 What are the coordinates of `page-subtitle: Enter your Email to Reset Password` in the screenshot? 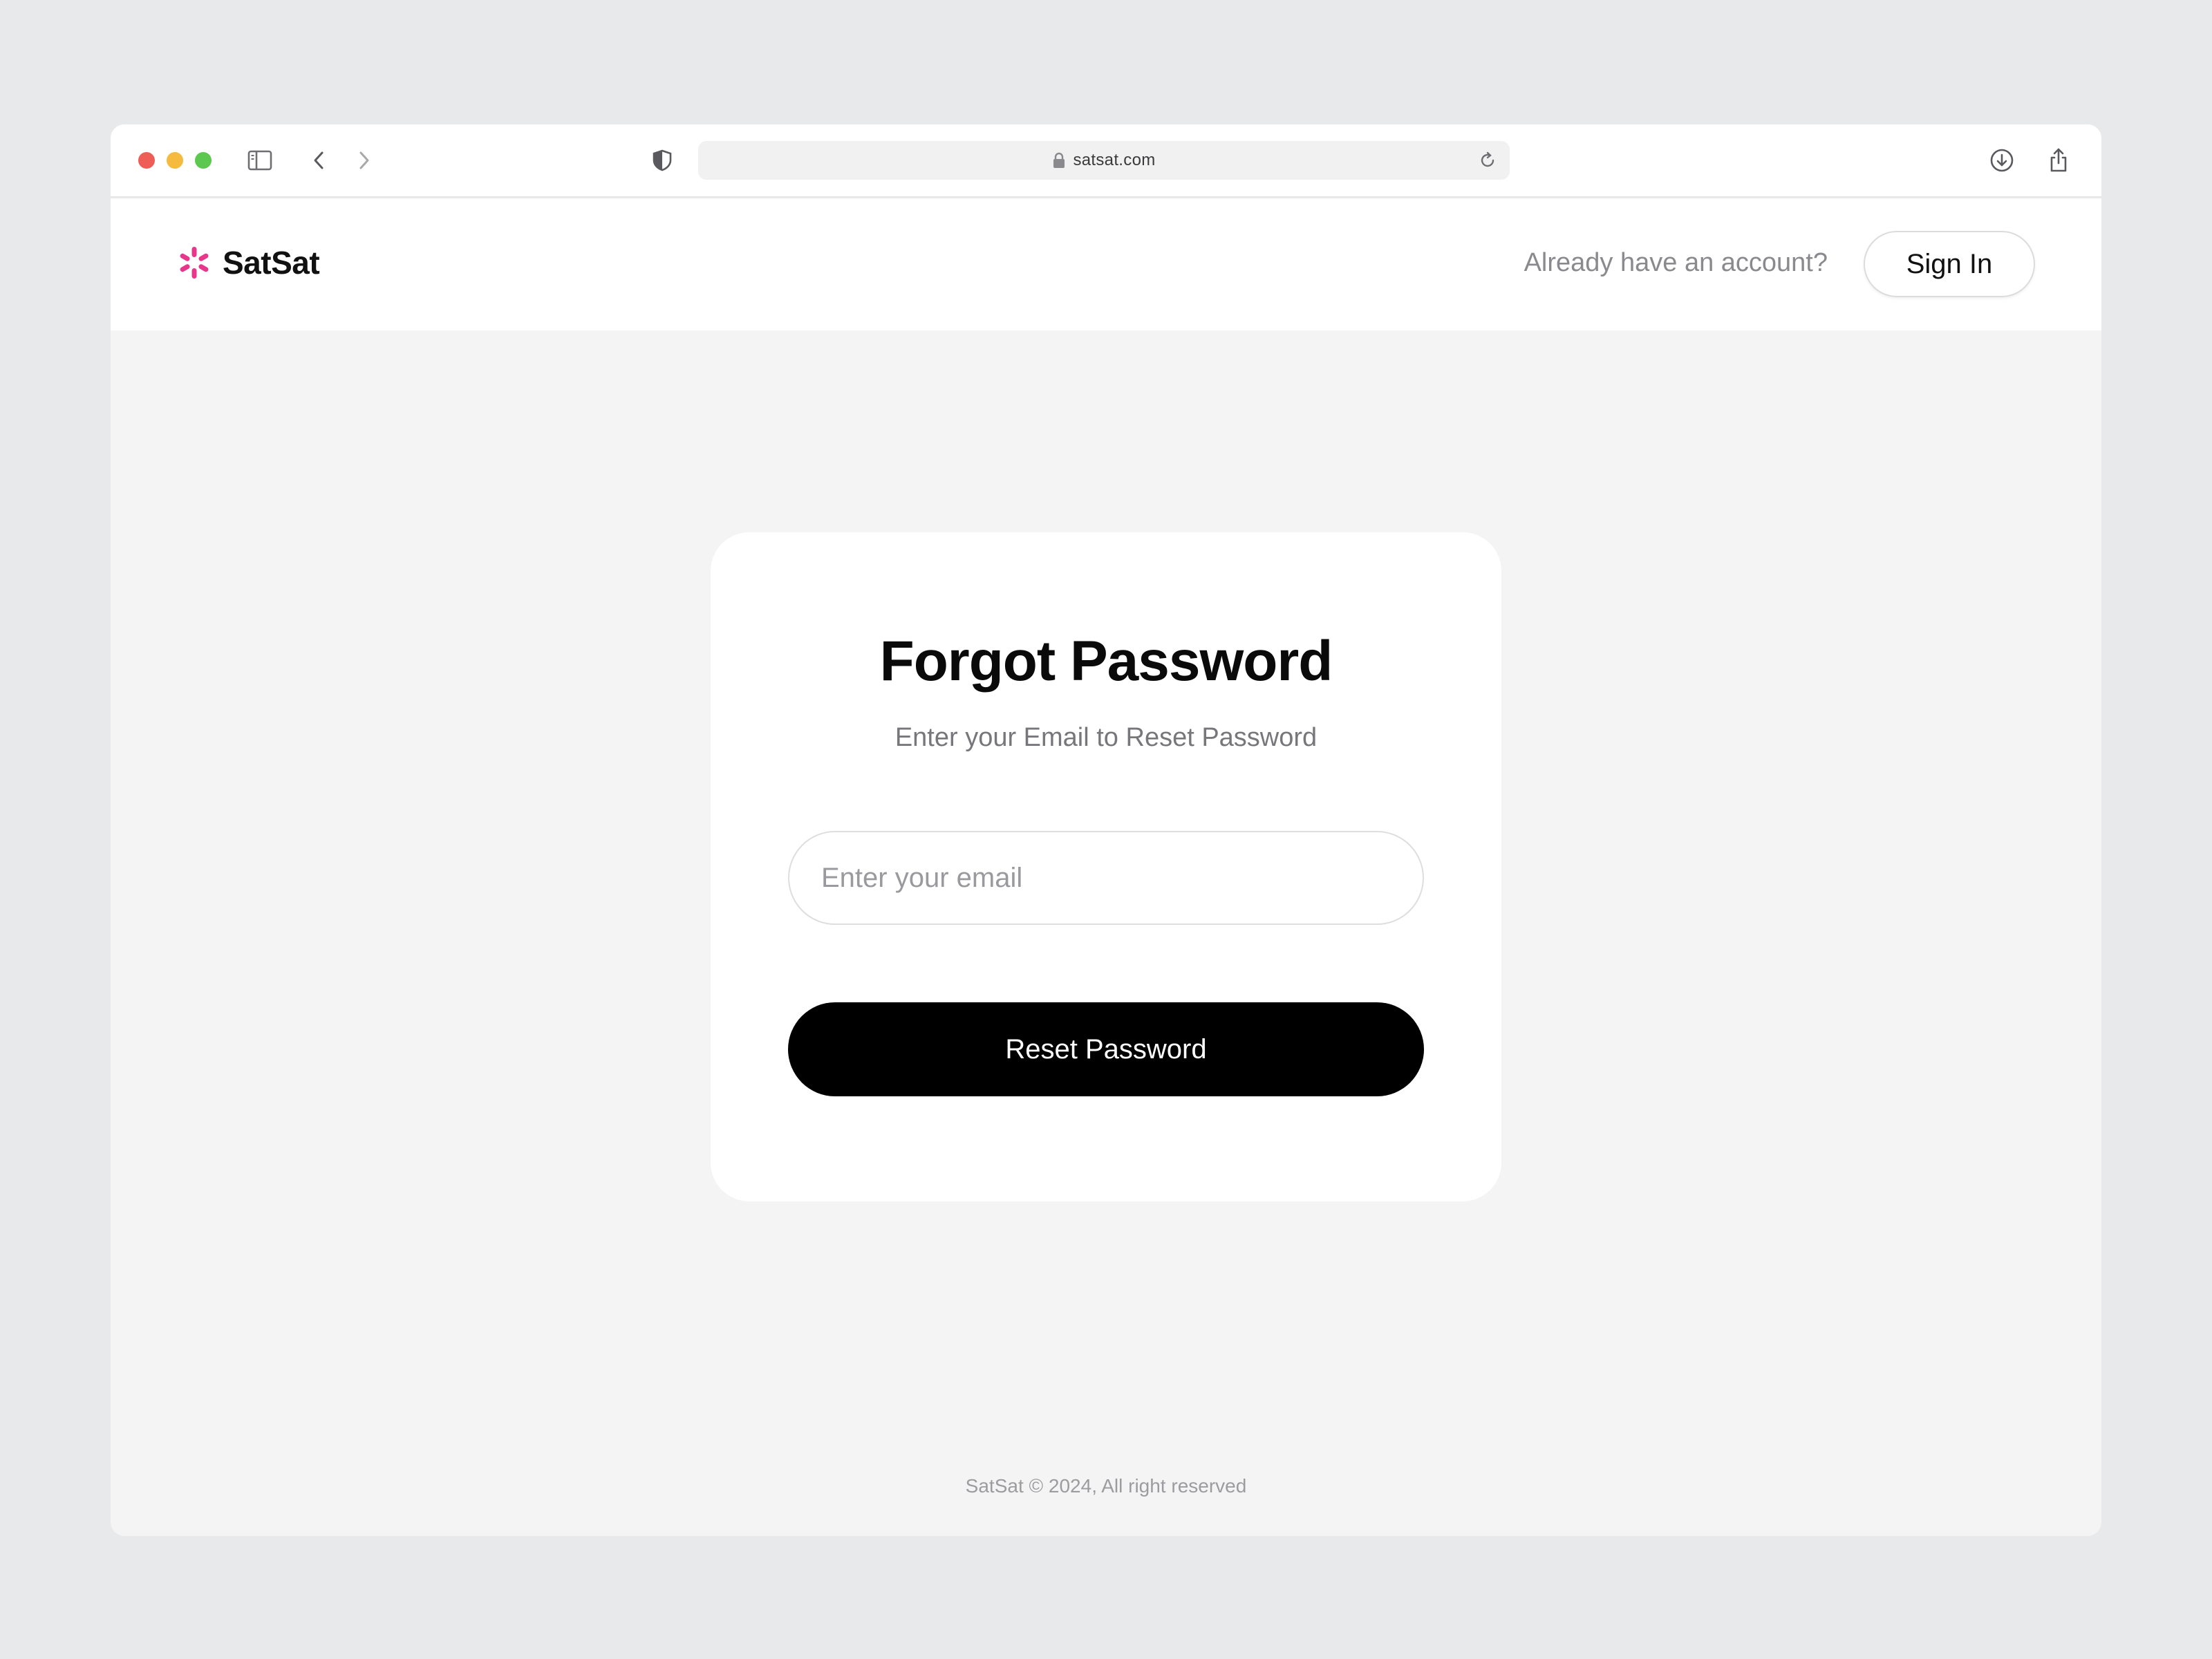 It's located at (1106, 737).